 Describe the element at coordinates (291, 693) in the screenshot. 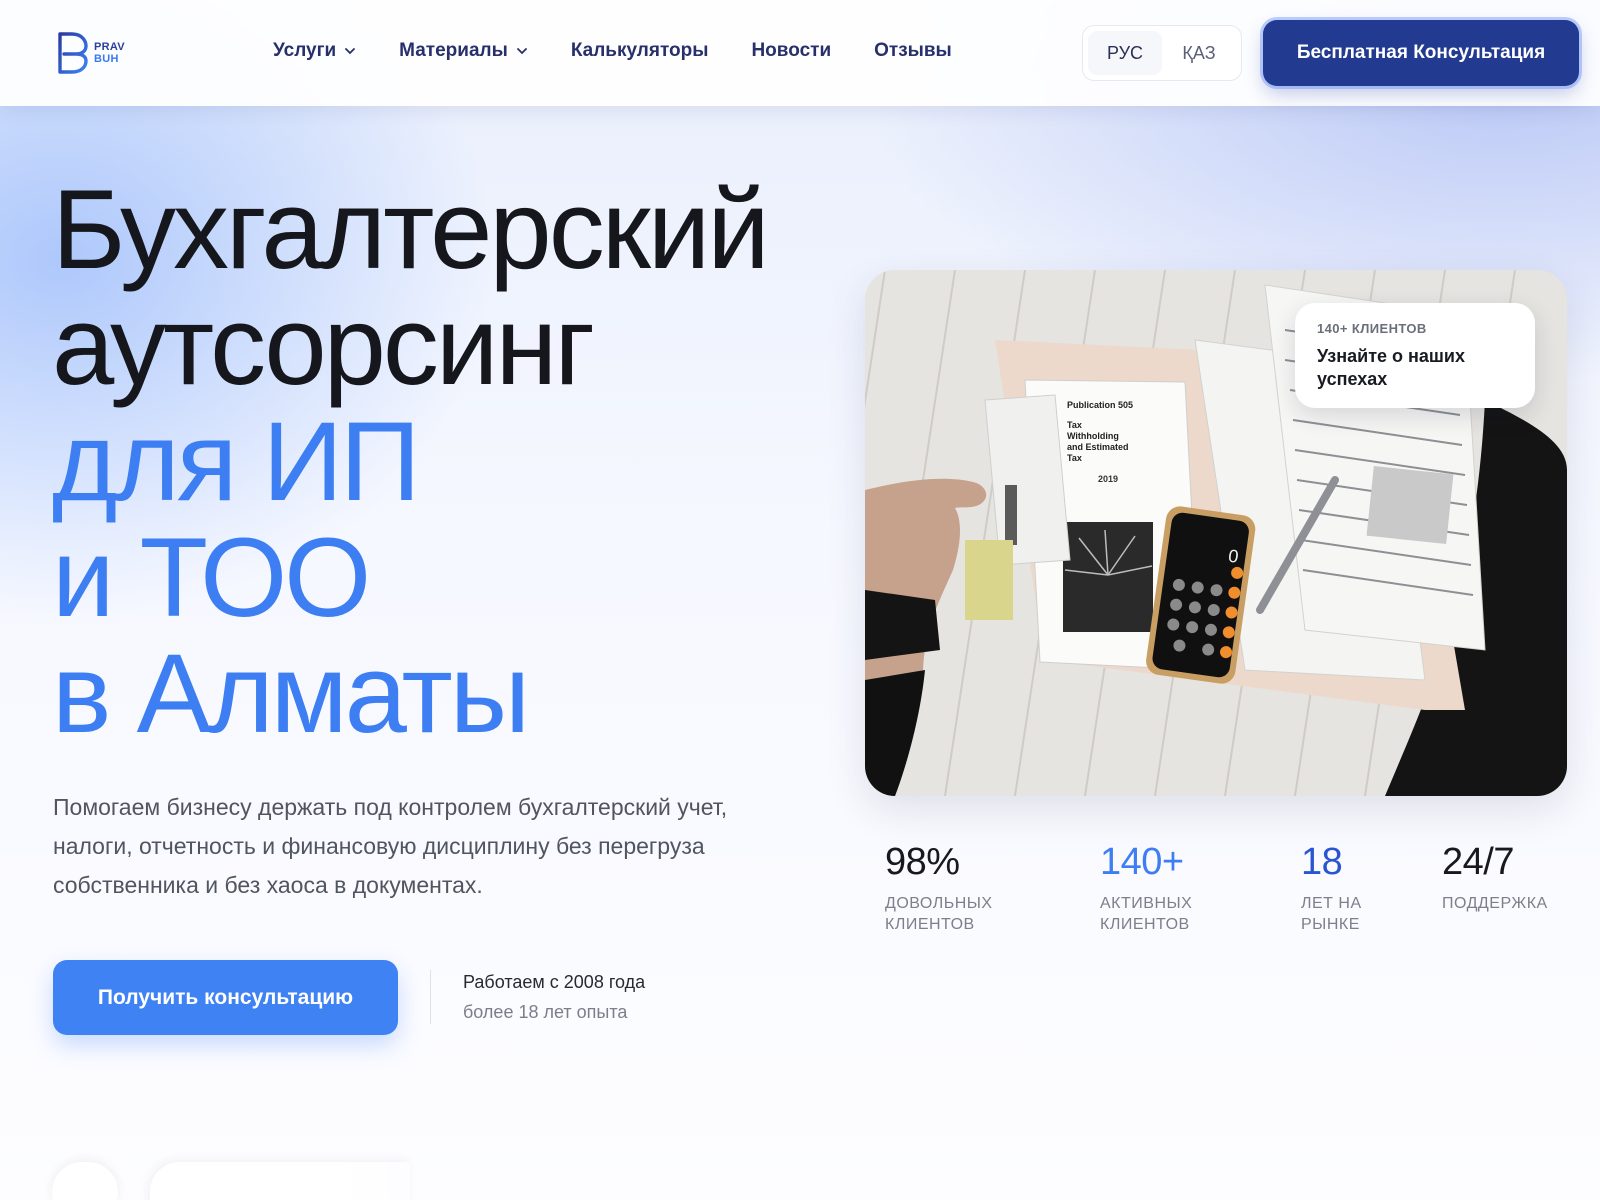

I see `hero-title-line-accent: в Алматы` at that location.